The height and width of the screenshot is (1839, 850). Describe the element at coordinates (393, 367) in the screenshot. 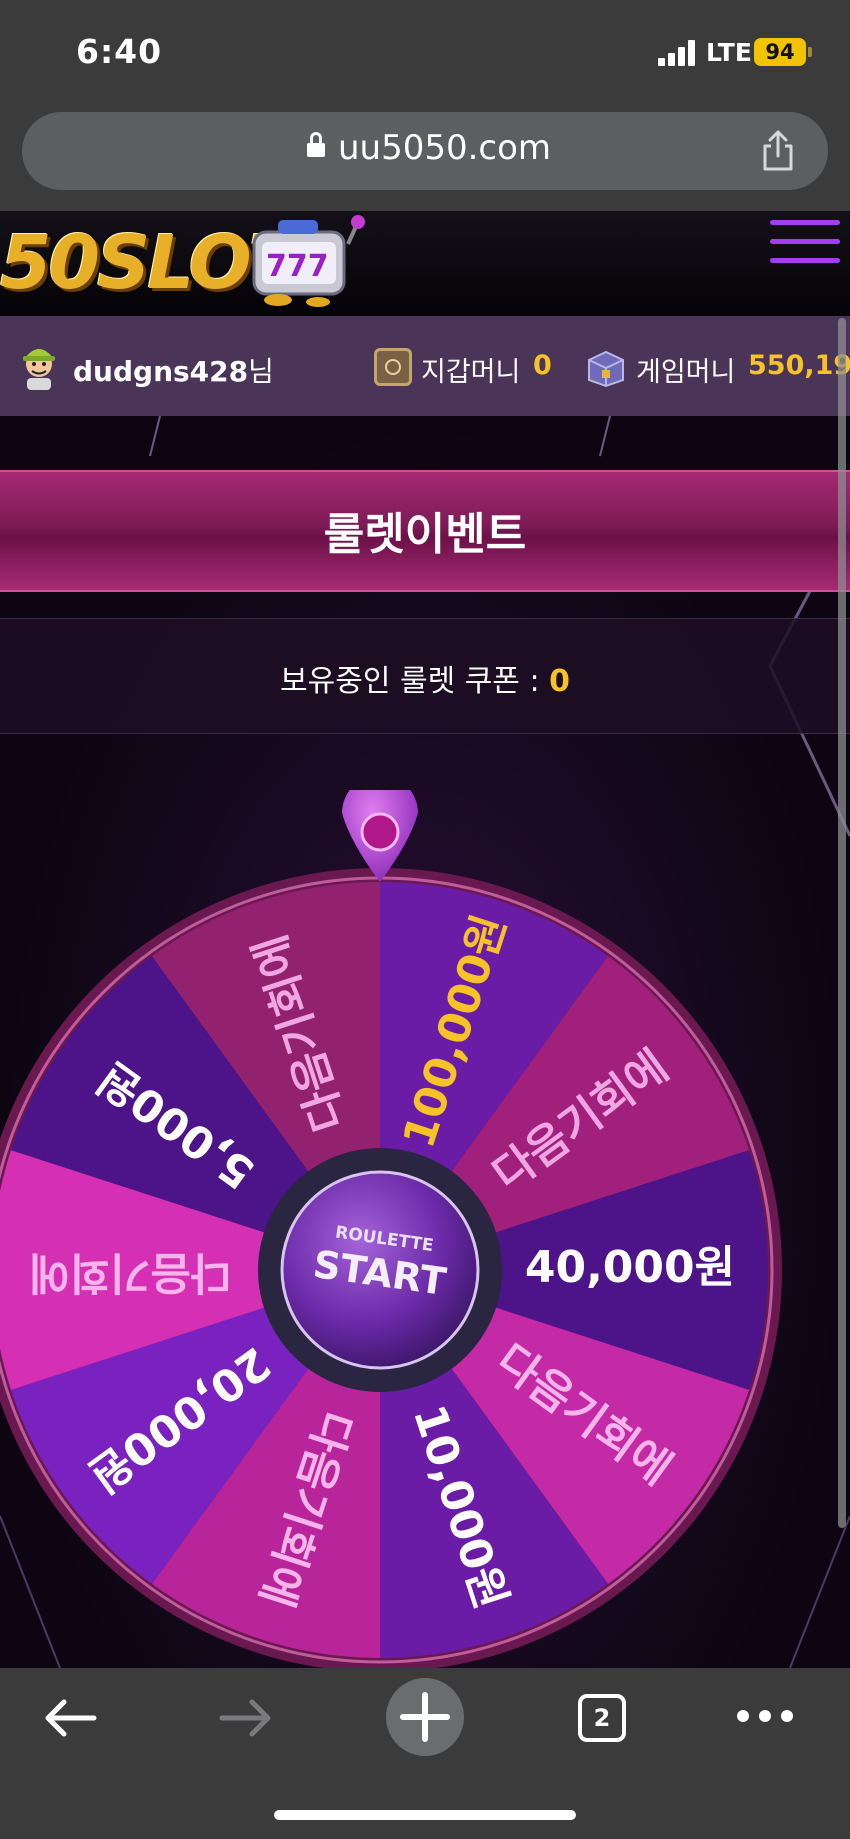

I see `safe-icon` at that location.